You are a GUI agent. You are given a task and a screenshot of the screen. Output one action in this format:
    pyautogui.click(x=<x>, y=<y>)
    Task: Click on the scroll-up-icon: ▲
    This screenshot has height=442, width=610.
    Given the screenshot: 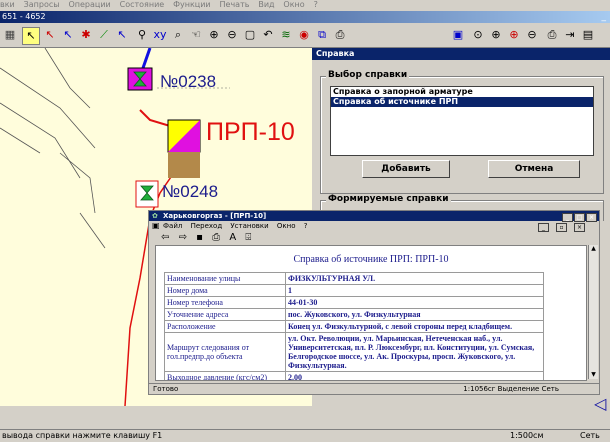 What is the action you would take?
    pyautogui.click(x=593, y=249)
    